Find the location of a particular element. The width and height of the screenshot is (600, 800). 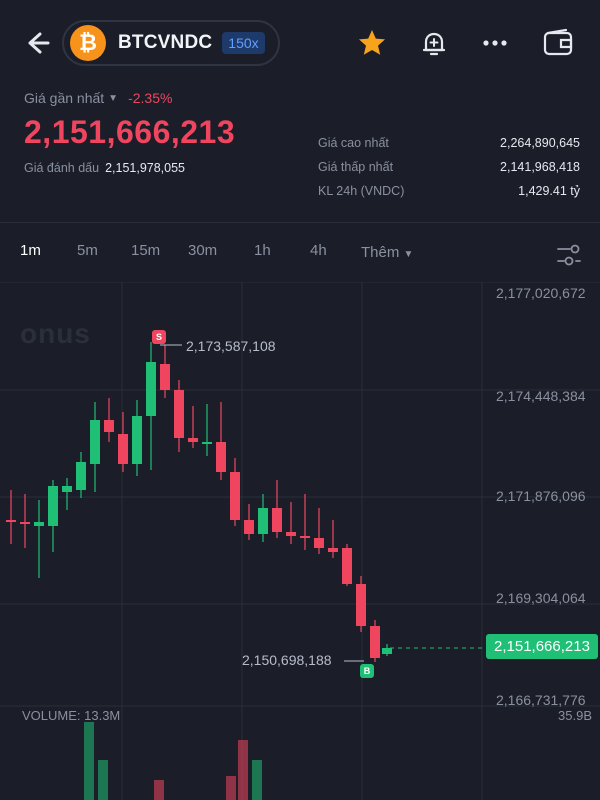

price-type-selector: Giá gần nhất ▼ -2.35% is located at coordinates (129, 98).